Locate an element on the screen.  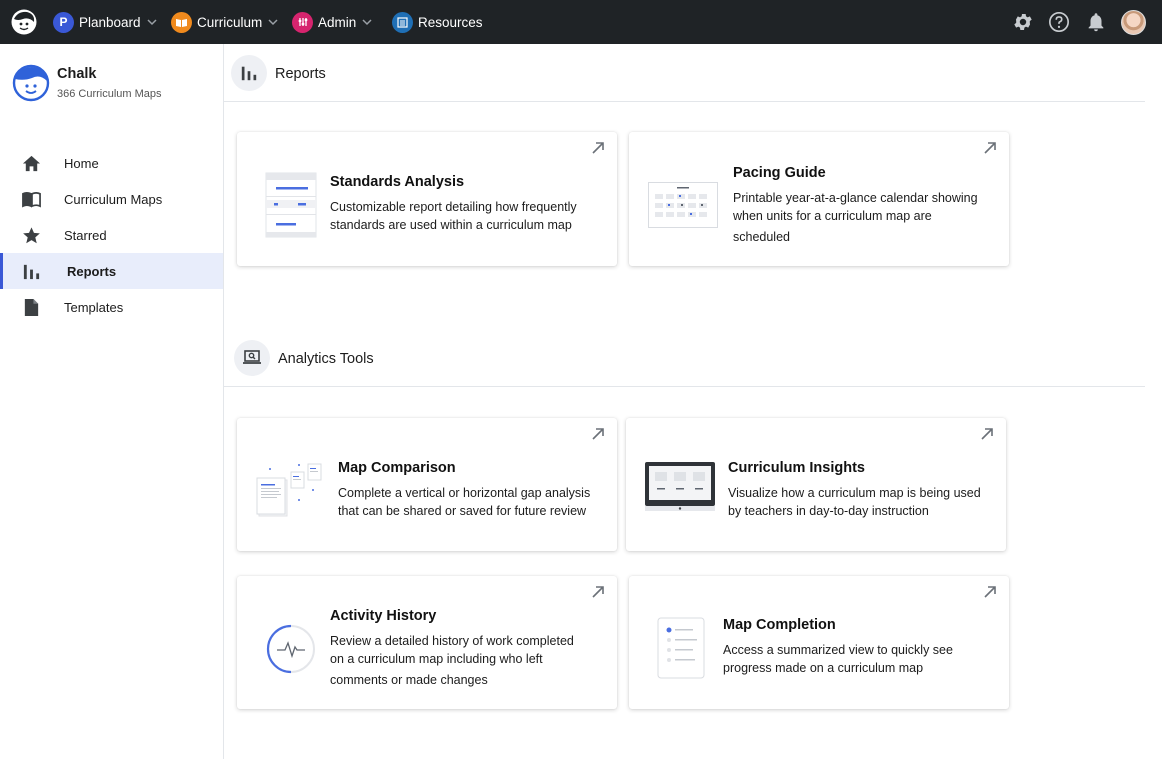
nav-planboard-label: Planboard is located at coordinates (110, 22).